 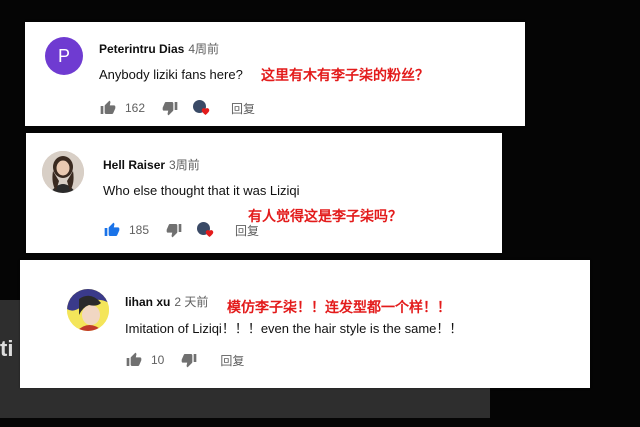 I want to click on like-count: 162, so click(x=135, y=108).